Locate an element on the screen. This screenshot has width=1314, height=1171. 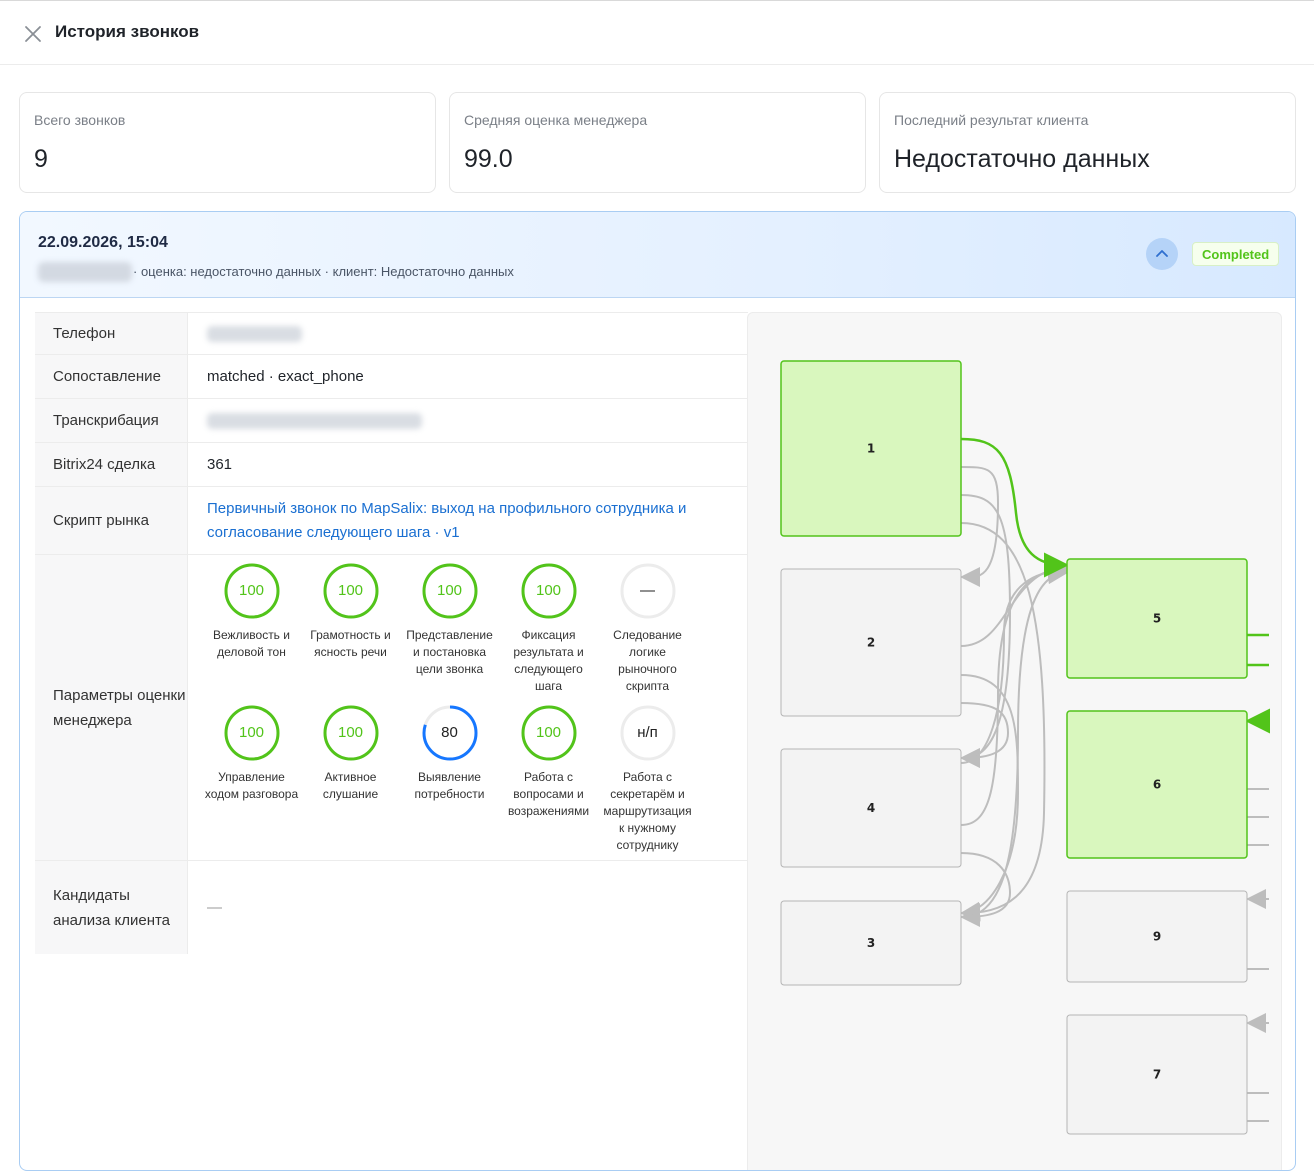
stat-average-score: Средняя оценка менеджера 99.0 is located at coordinates (657, 142).